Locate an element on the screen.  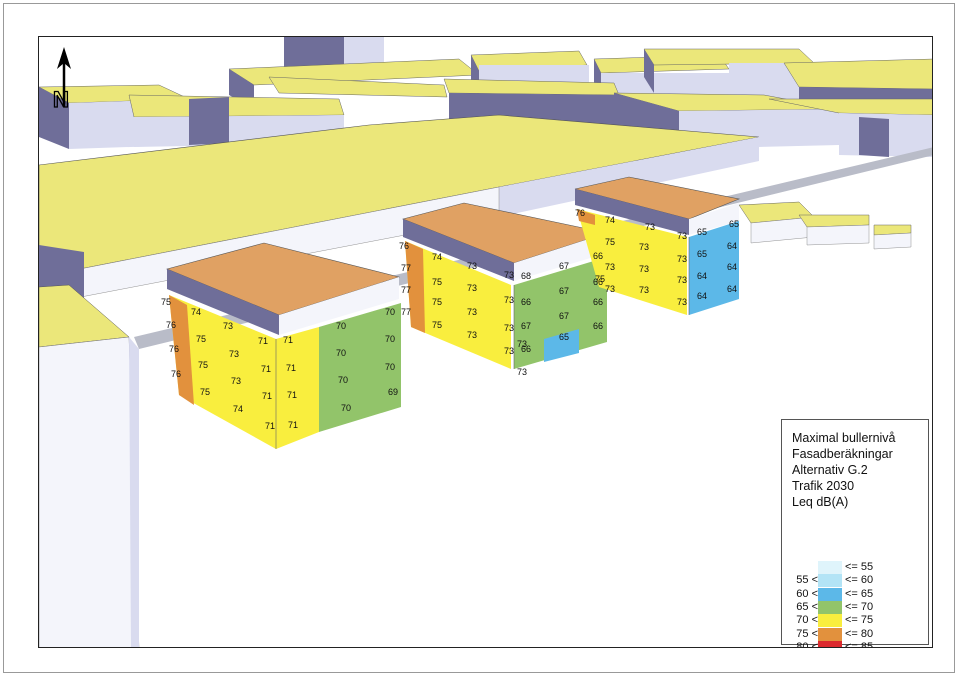
legend-row: 80 < <= 85 is located at coordinates (856, 644).